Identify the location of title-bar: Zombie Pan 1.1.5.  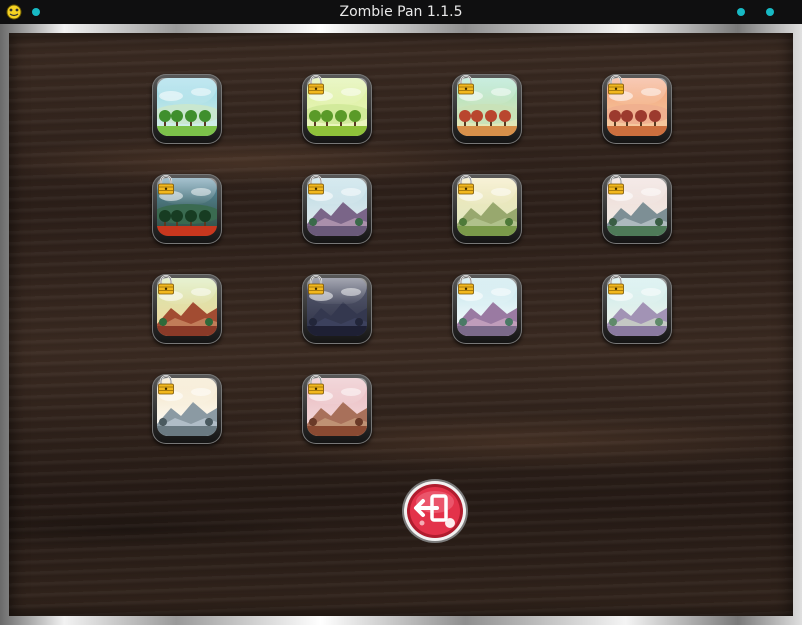
(401, 12).